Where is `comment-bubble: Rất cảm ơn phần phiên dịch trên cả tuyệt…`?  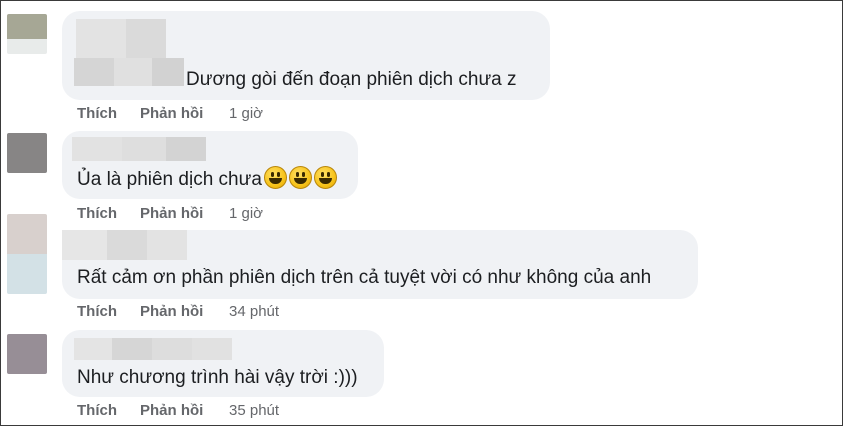
comment-bubble: Rất cảm ơn phần phiên dịch trên cả tuyệt… is located at coordinates (380, 264).